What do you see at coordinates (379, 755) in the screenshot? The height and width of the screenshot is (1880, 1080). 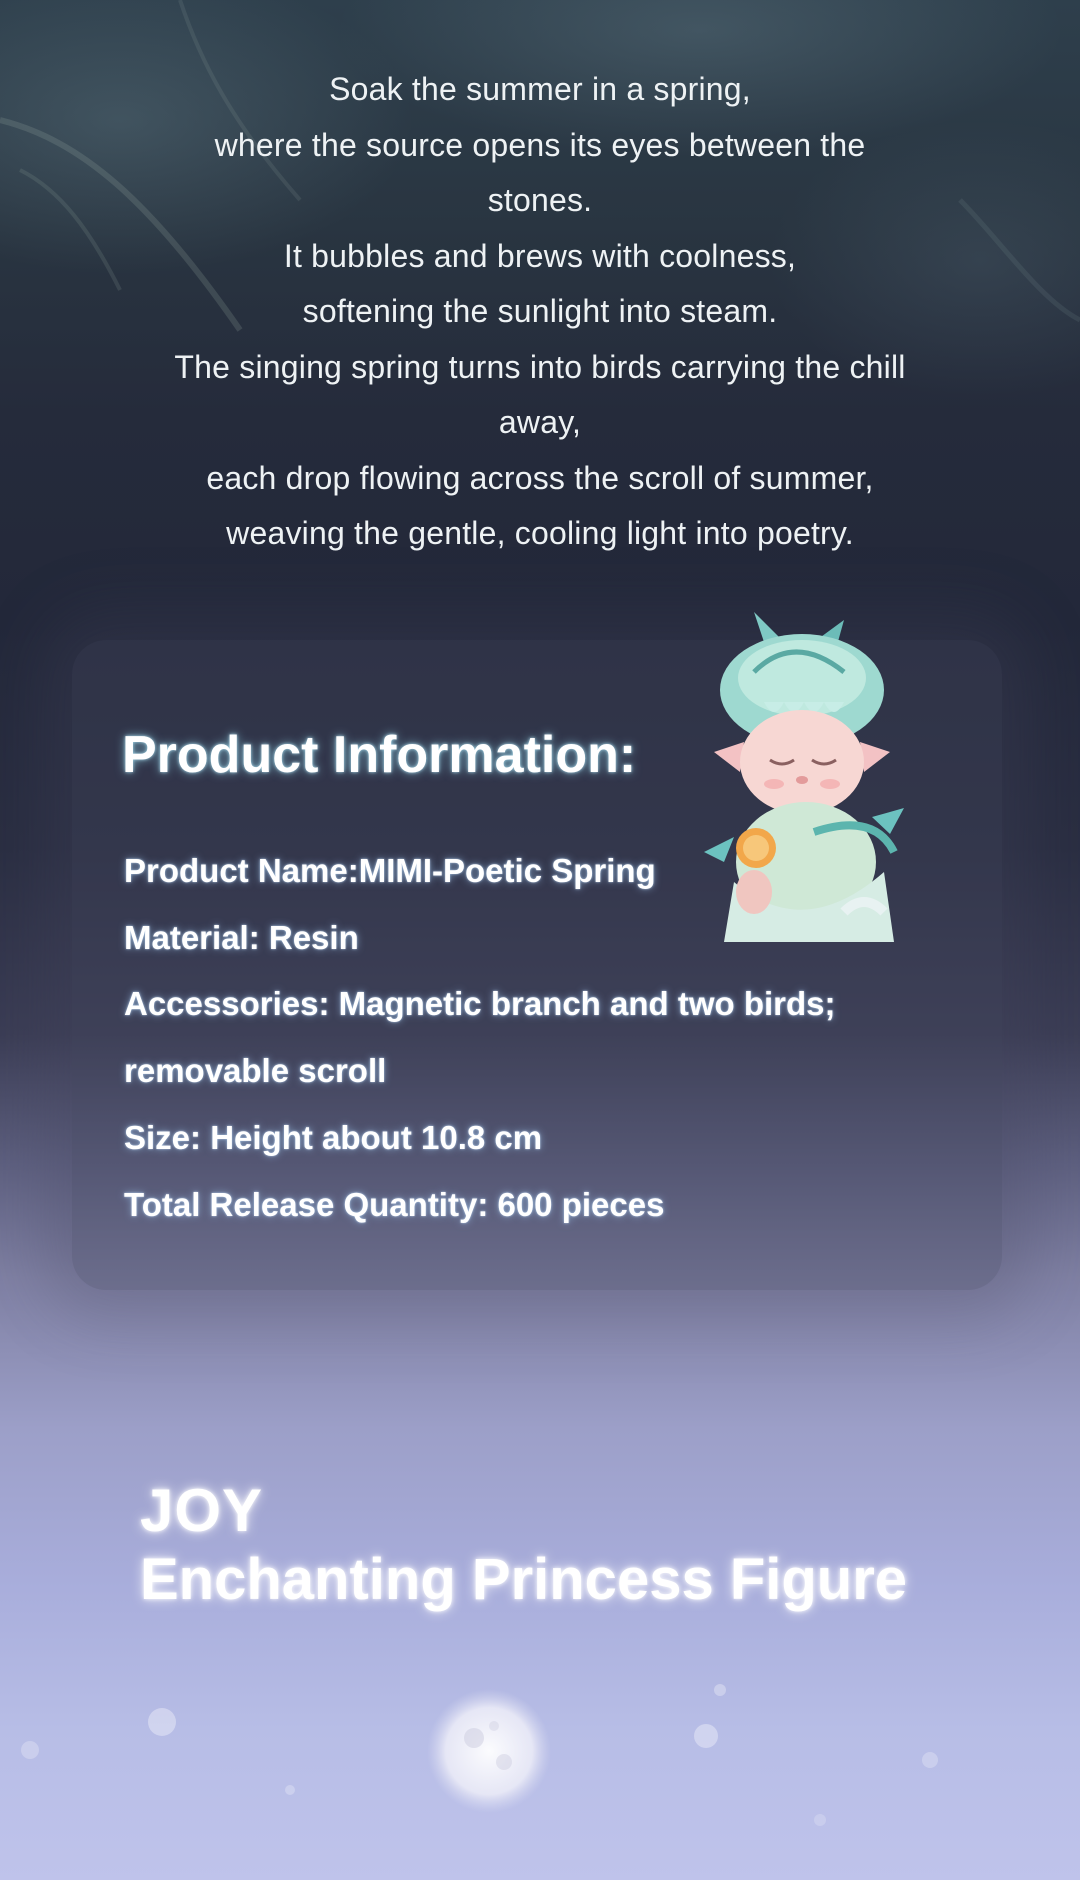 I see `product-info-heading: Product Information:` at bounding box center [379, 755].